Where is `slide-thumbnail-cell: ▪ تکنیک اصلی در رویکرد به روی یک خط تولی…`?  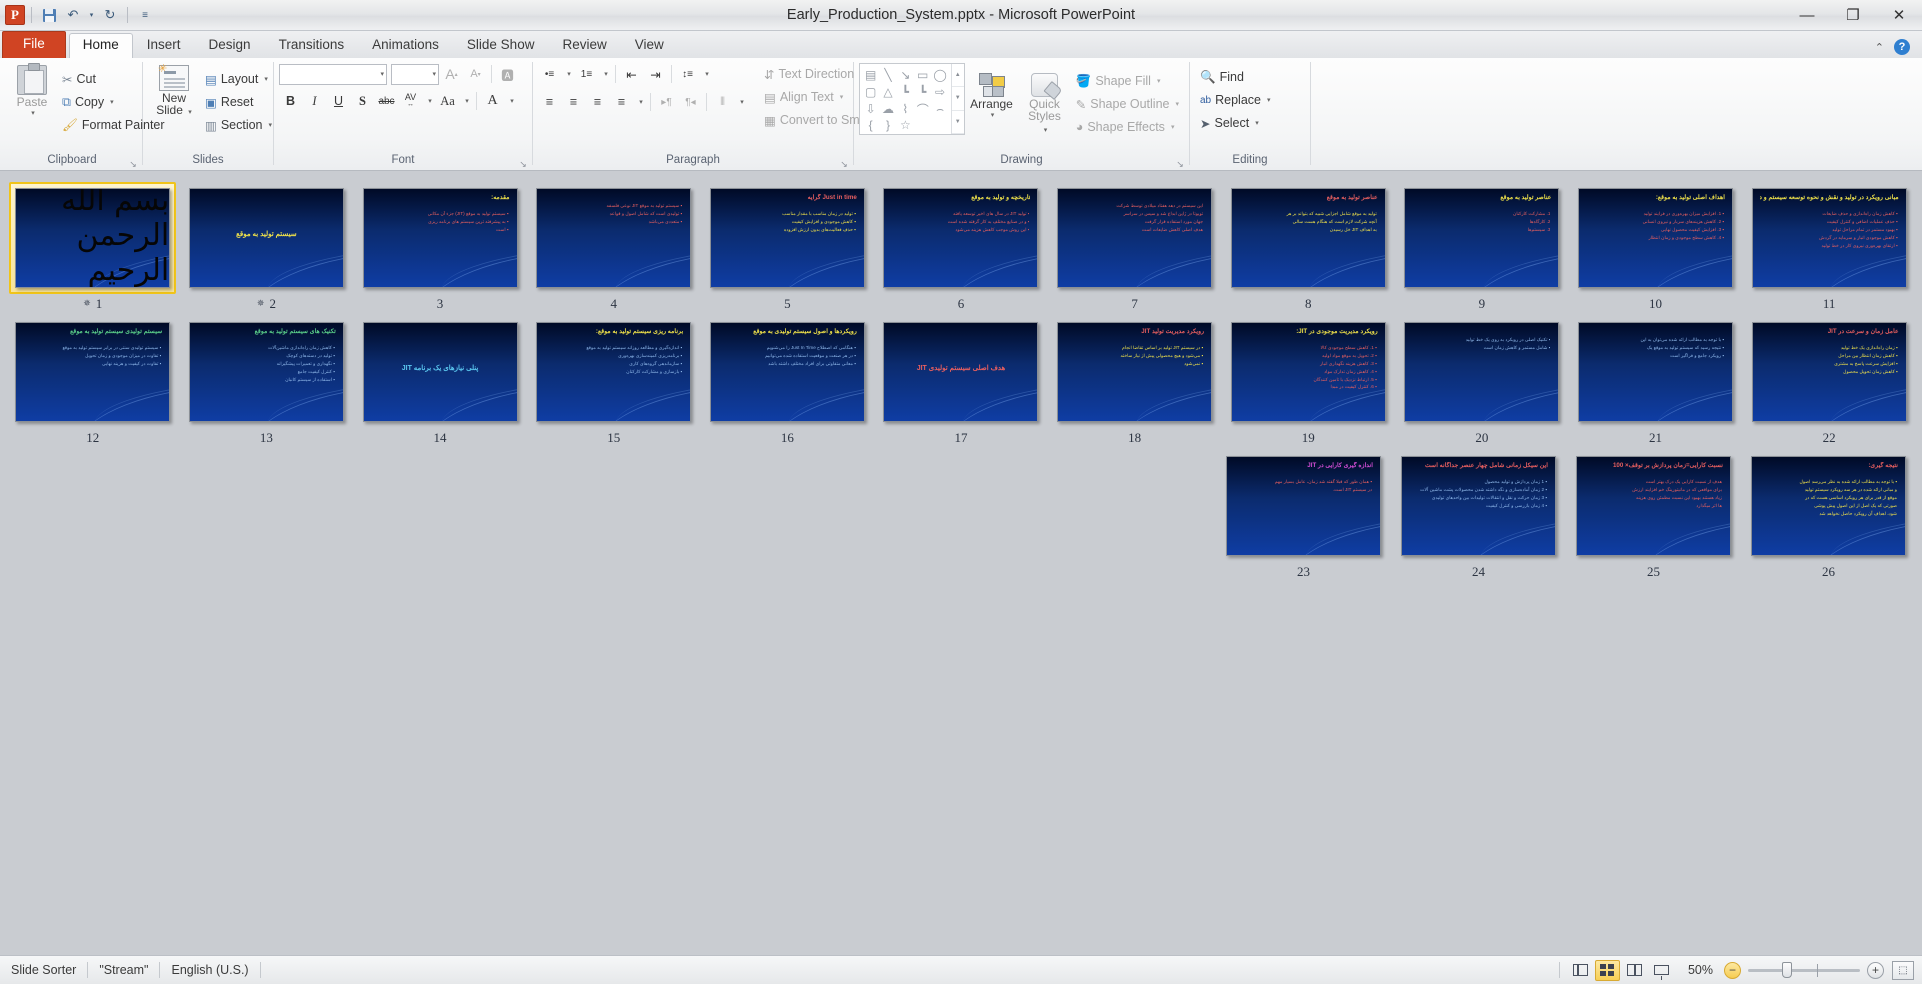 slide-thumbnail-cell: ▪ تکنیک اصلی در رویکرد به روی یک خط تولی… is located at coordinates (1482, 379).